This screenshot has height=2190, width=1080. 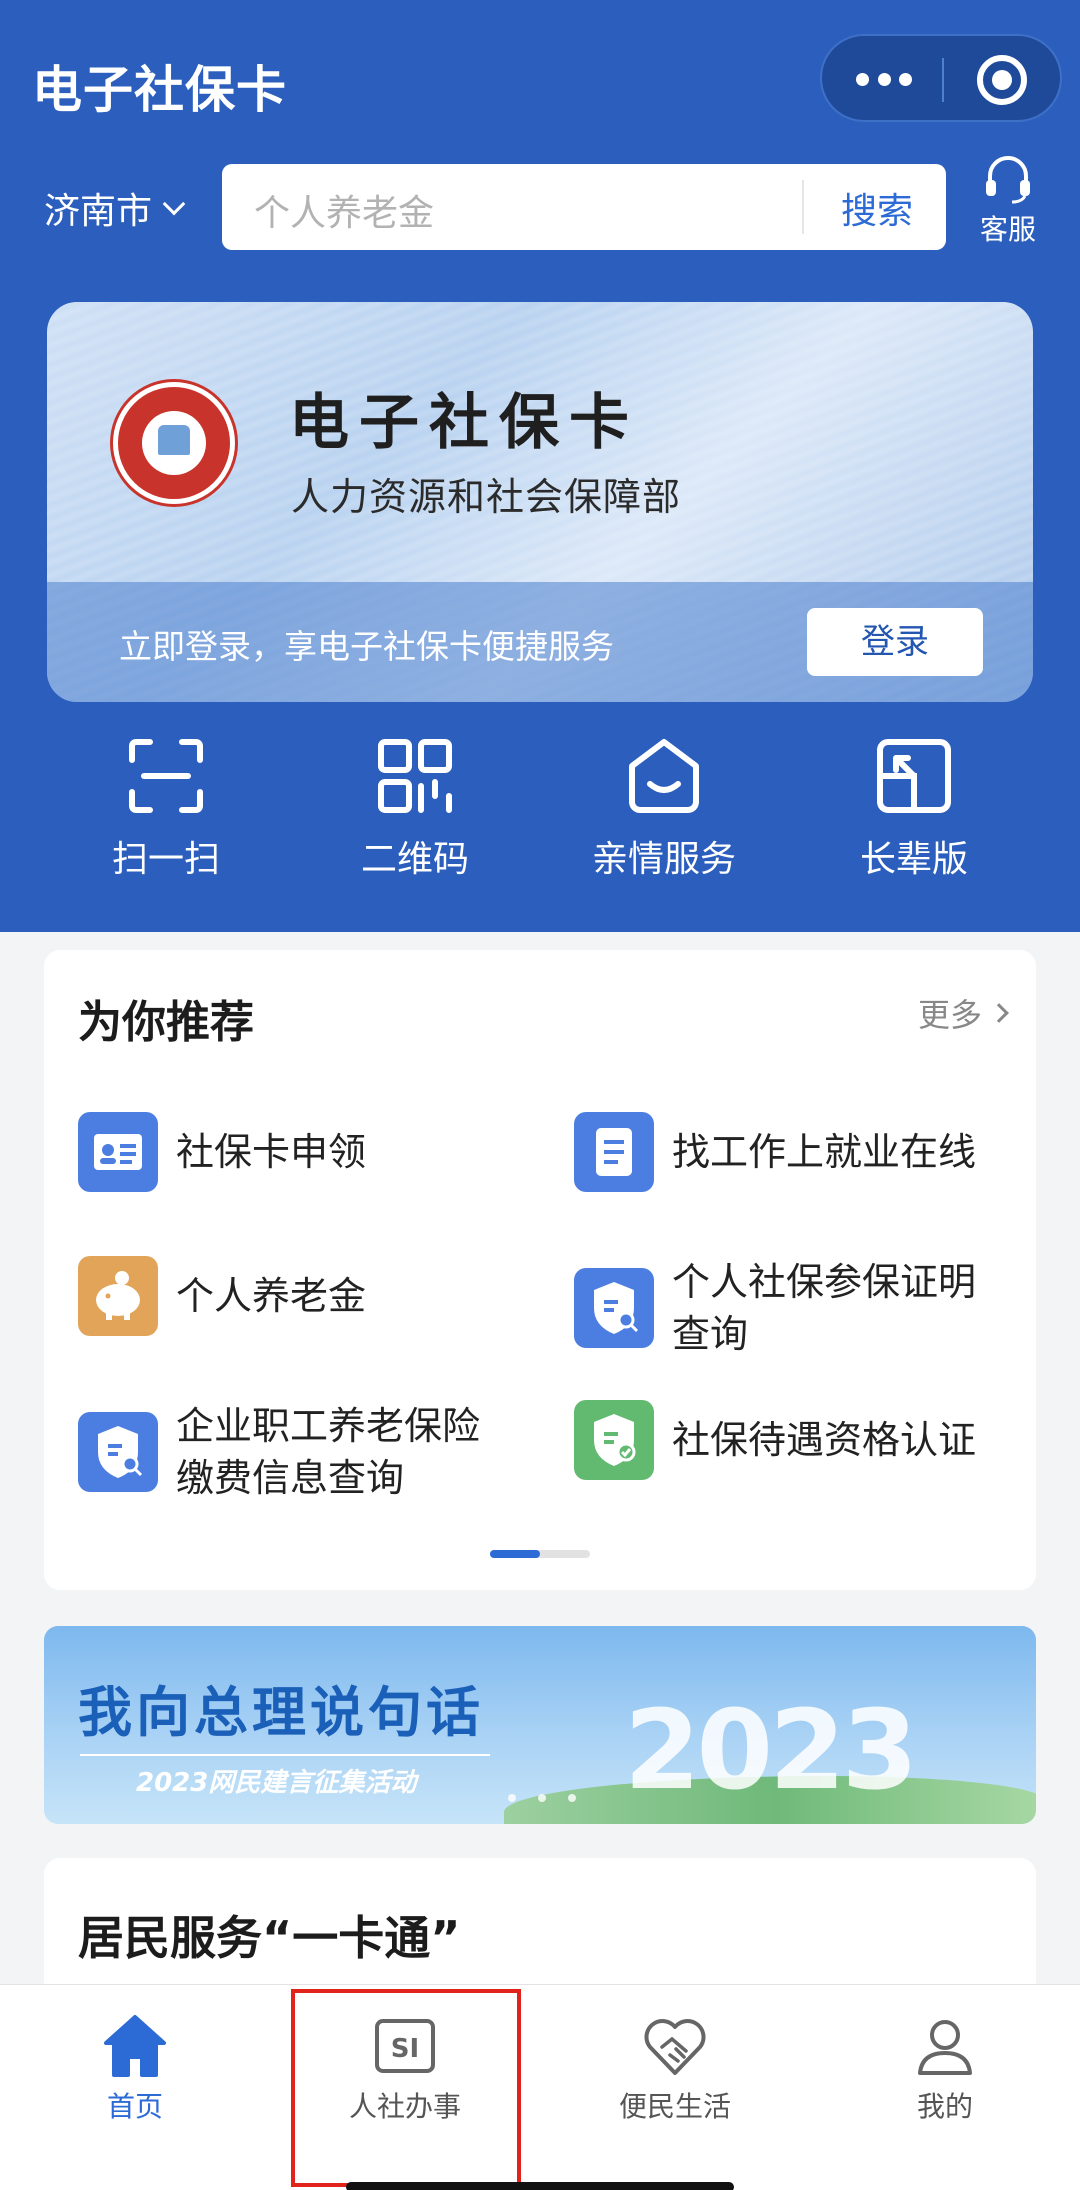 What do you see at coordinates (944, 2106) in the screenshot?
I see `tab-label: 我的` at bounding box center [944, 2106].